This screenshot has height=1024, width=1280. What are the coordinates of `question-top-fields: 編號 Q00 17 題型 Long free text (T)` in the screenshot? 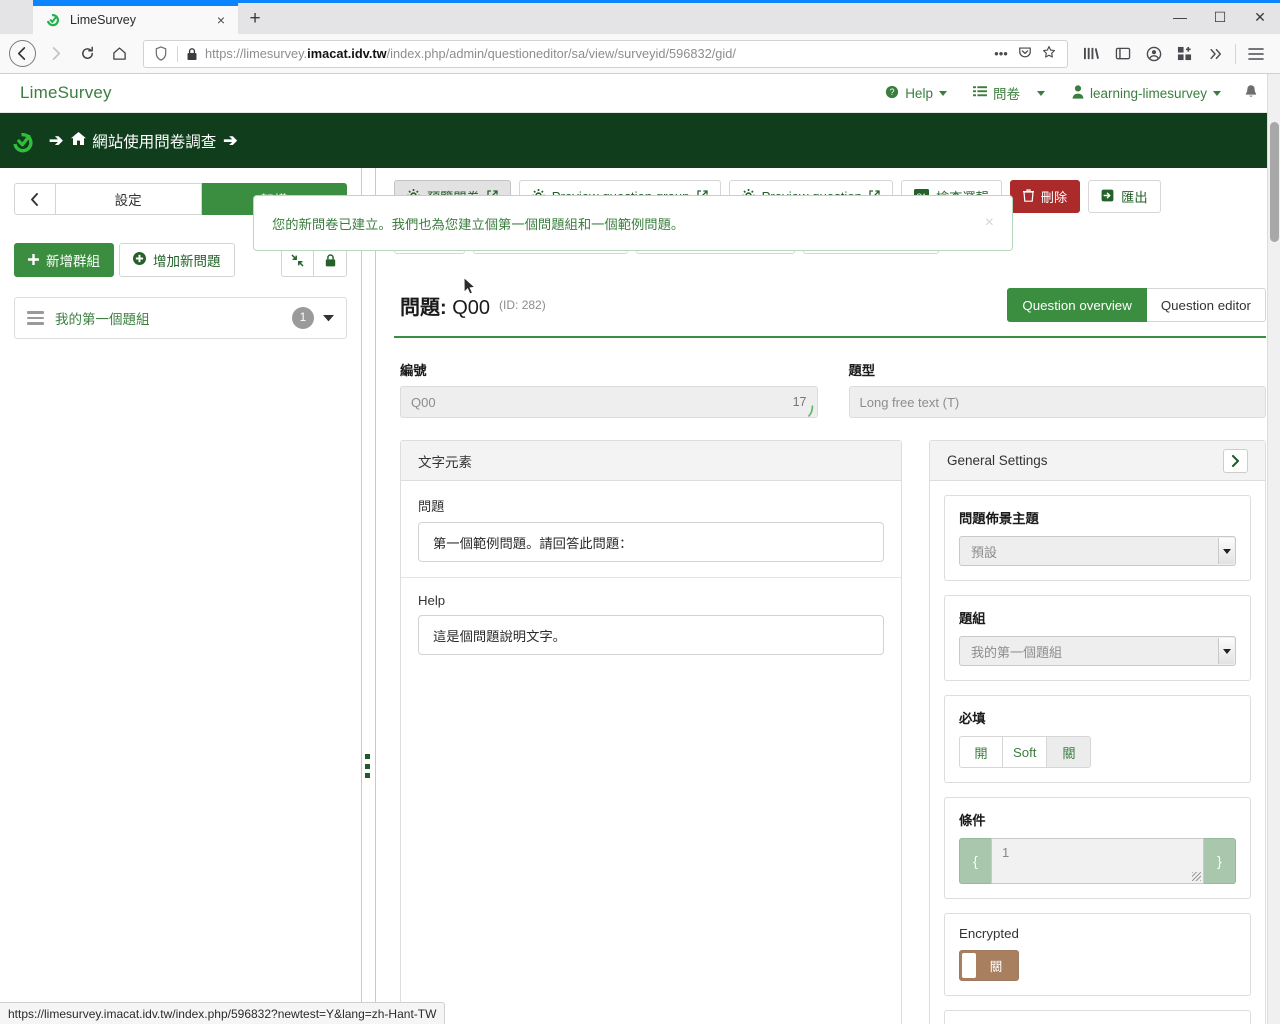 It's located at (830, 389).